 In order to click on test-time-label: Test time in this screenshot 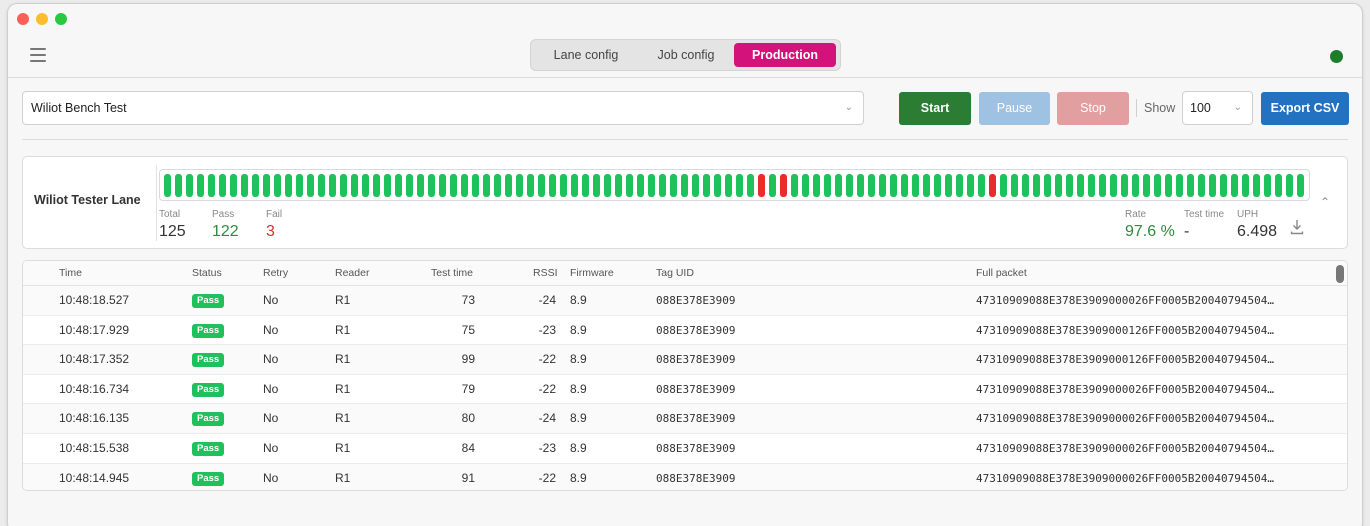, I will do `click(1204, 214)`.